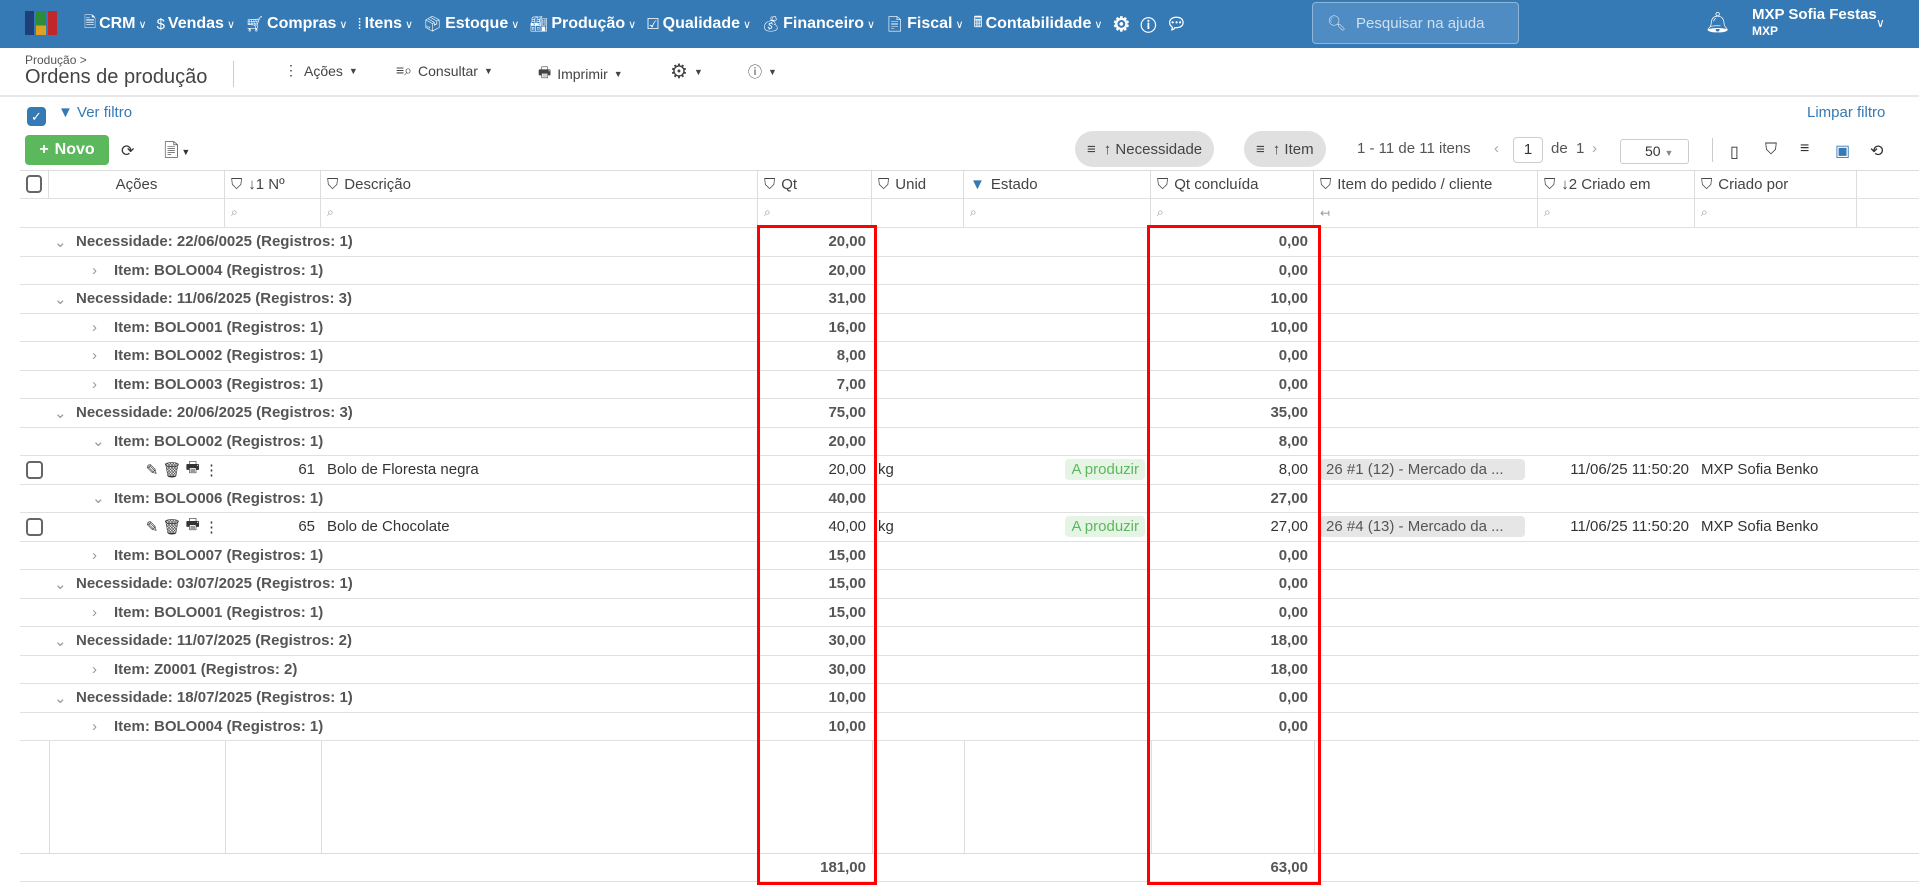  I want to click on ver-filtro-link: ▼ Ver filtro, so click(95, 112).